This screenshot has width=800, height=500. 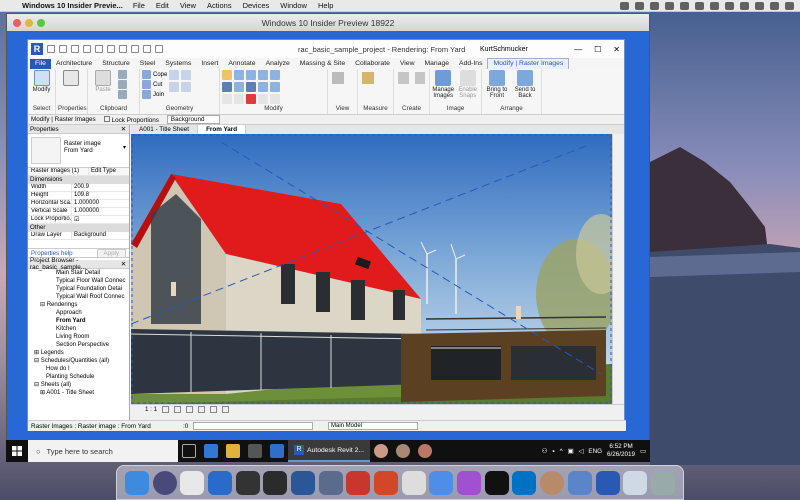 I want to click on tree-item: ⊞ A001 - Title Sheet, so click(x=78, y=393).